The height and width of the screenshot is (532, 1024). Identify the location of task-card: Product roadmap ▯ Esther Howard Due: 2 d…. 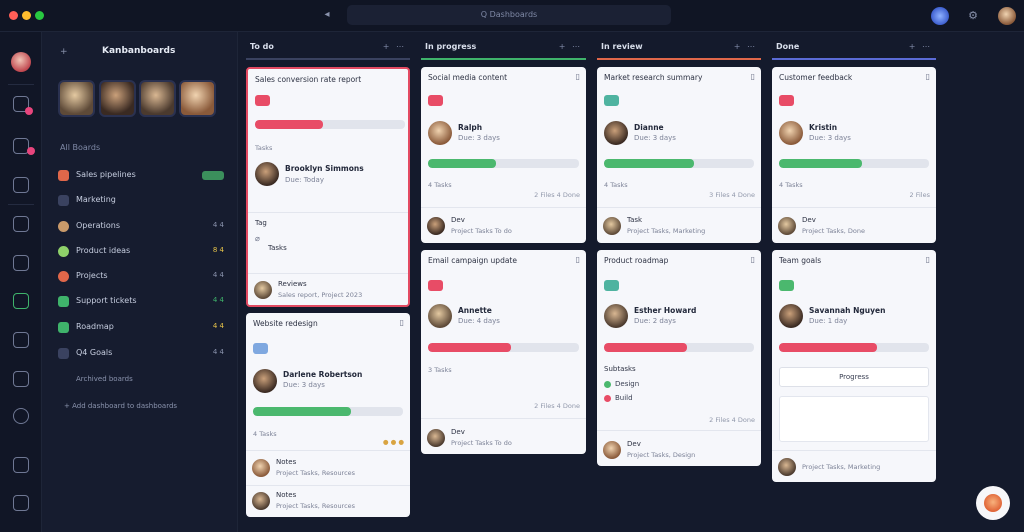
(679, 358).